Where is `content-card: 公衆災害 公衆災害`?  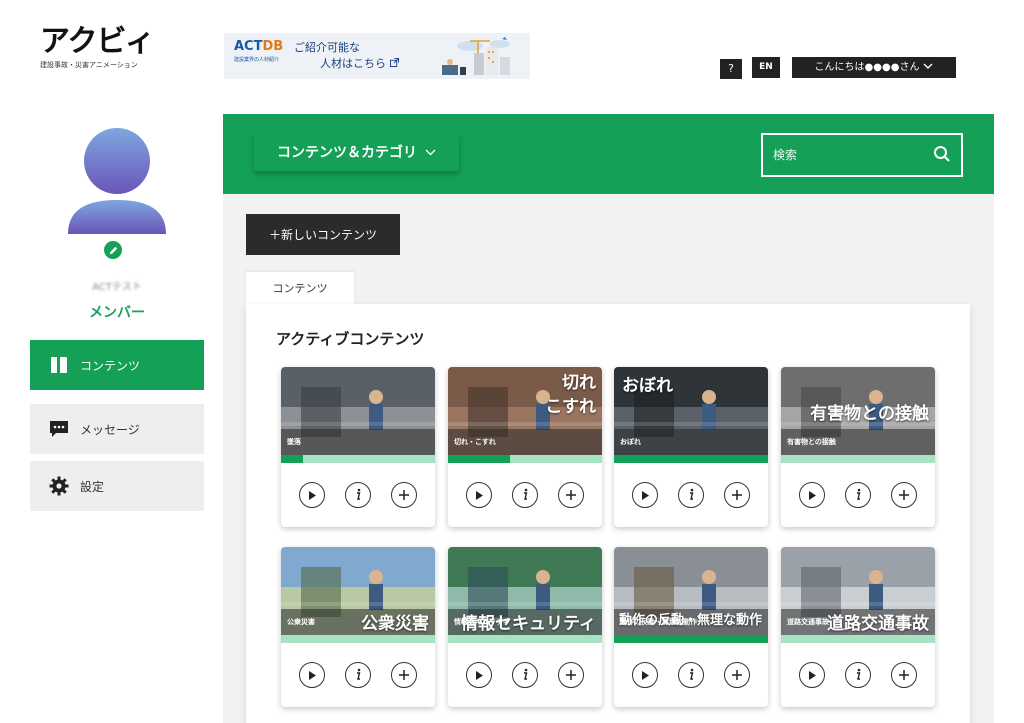 content-card: 公衆災害 公衆災害 is located at coordinates (358, 627).